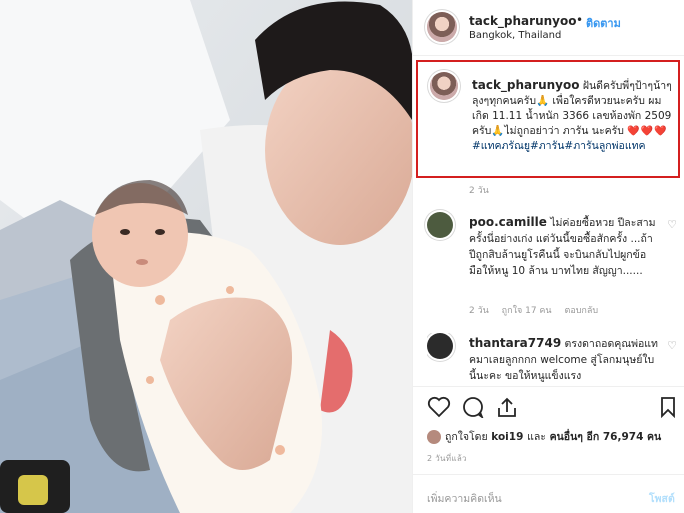  I want to click on likes-summary: ถูกใจโดย koi19 และ คนอื่นๆ อีก 76,974 คน, so click(544, 436).